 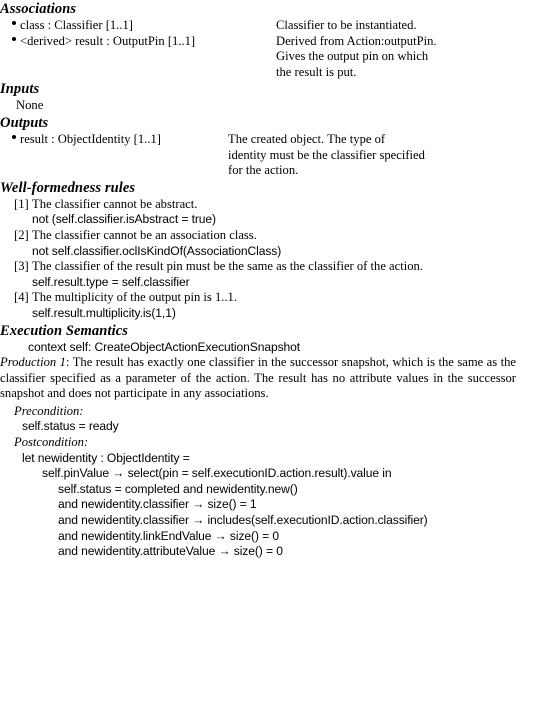 What do you see at coordinates (124, 219) in the screenshot?
I see `rule-ocl: not (self.classifier.isAbstract = true)` at bounding box center [124, 219].